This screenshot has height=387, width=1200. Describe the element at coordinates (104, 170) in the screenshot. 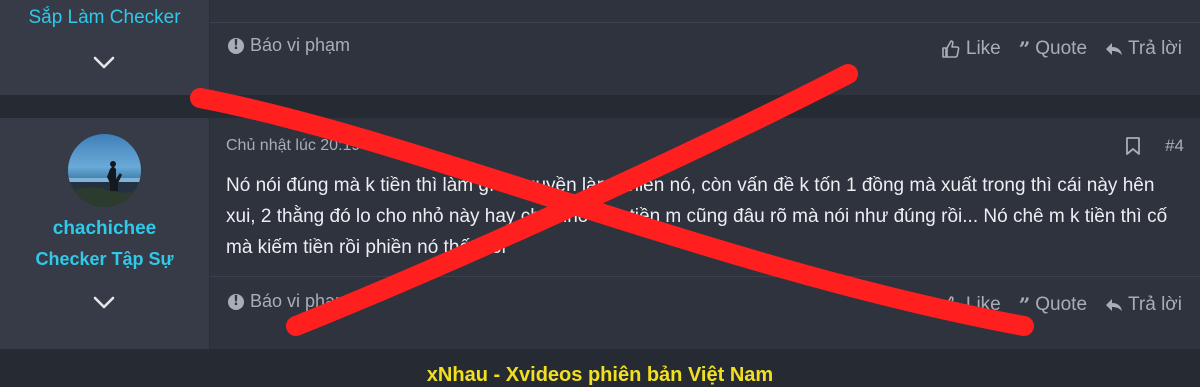

I see `avatar` at that location.